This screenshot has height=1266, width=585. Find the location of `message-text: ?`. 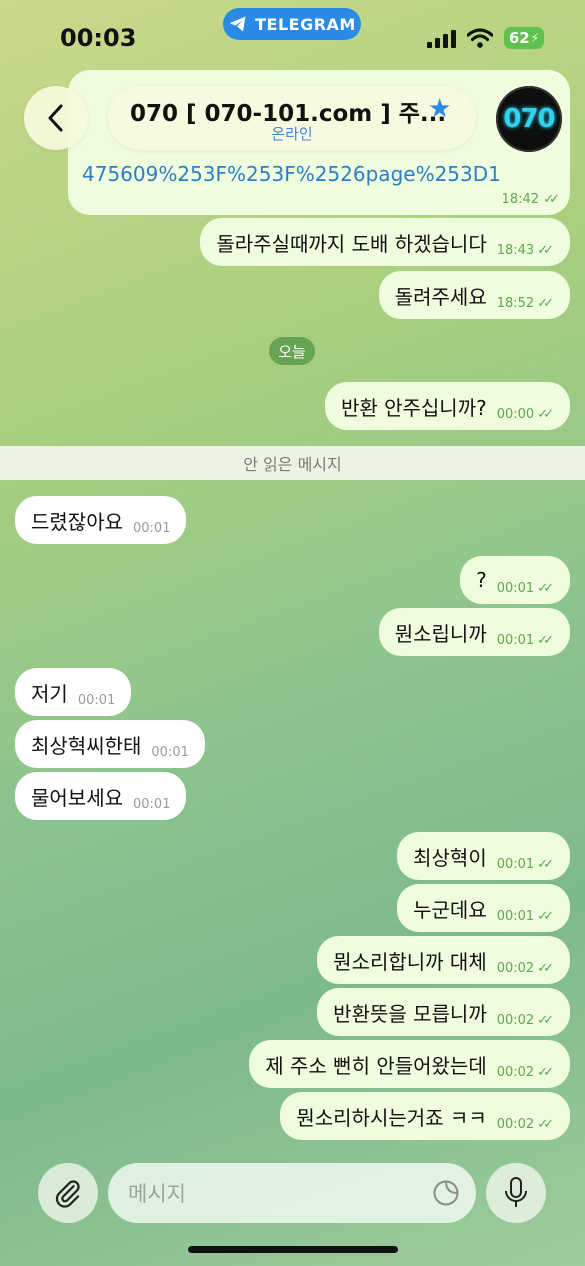

message-text: ? is located at coordinates (481, 580).